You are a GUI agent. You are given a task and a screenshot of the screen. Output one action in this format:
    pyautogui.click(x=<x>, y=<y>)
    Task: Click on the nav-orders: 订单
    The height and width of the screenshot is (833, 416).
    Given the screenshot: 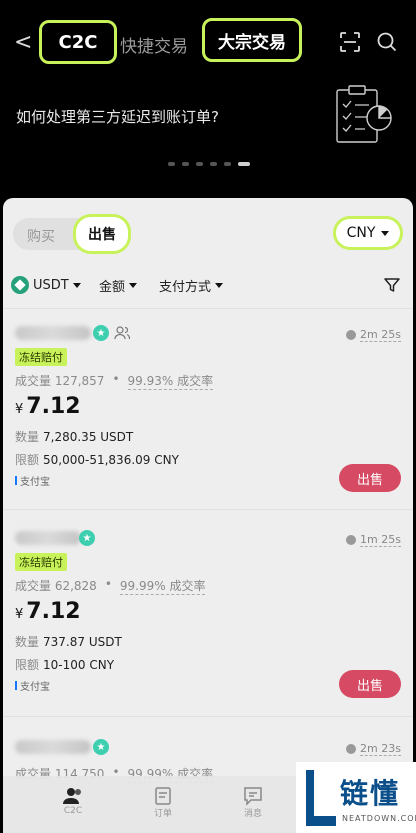 What is the action you would take?
    pyautogui.click(x=163, y=802)
    